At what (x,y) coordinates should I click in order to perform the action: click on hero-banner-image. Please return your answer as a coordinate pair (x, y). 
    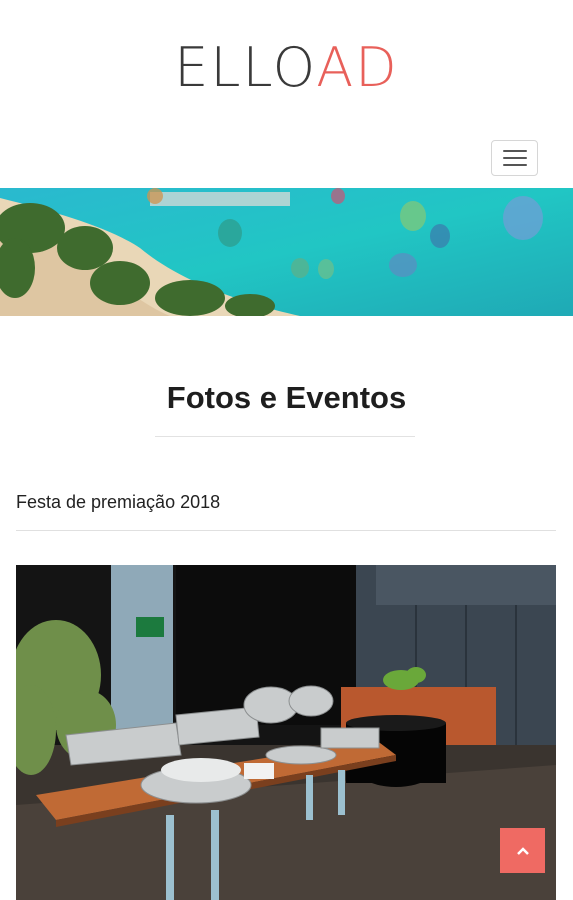
    Looking at the image, I should click on (286, 252).